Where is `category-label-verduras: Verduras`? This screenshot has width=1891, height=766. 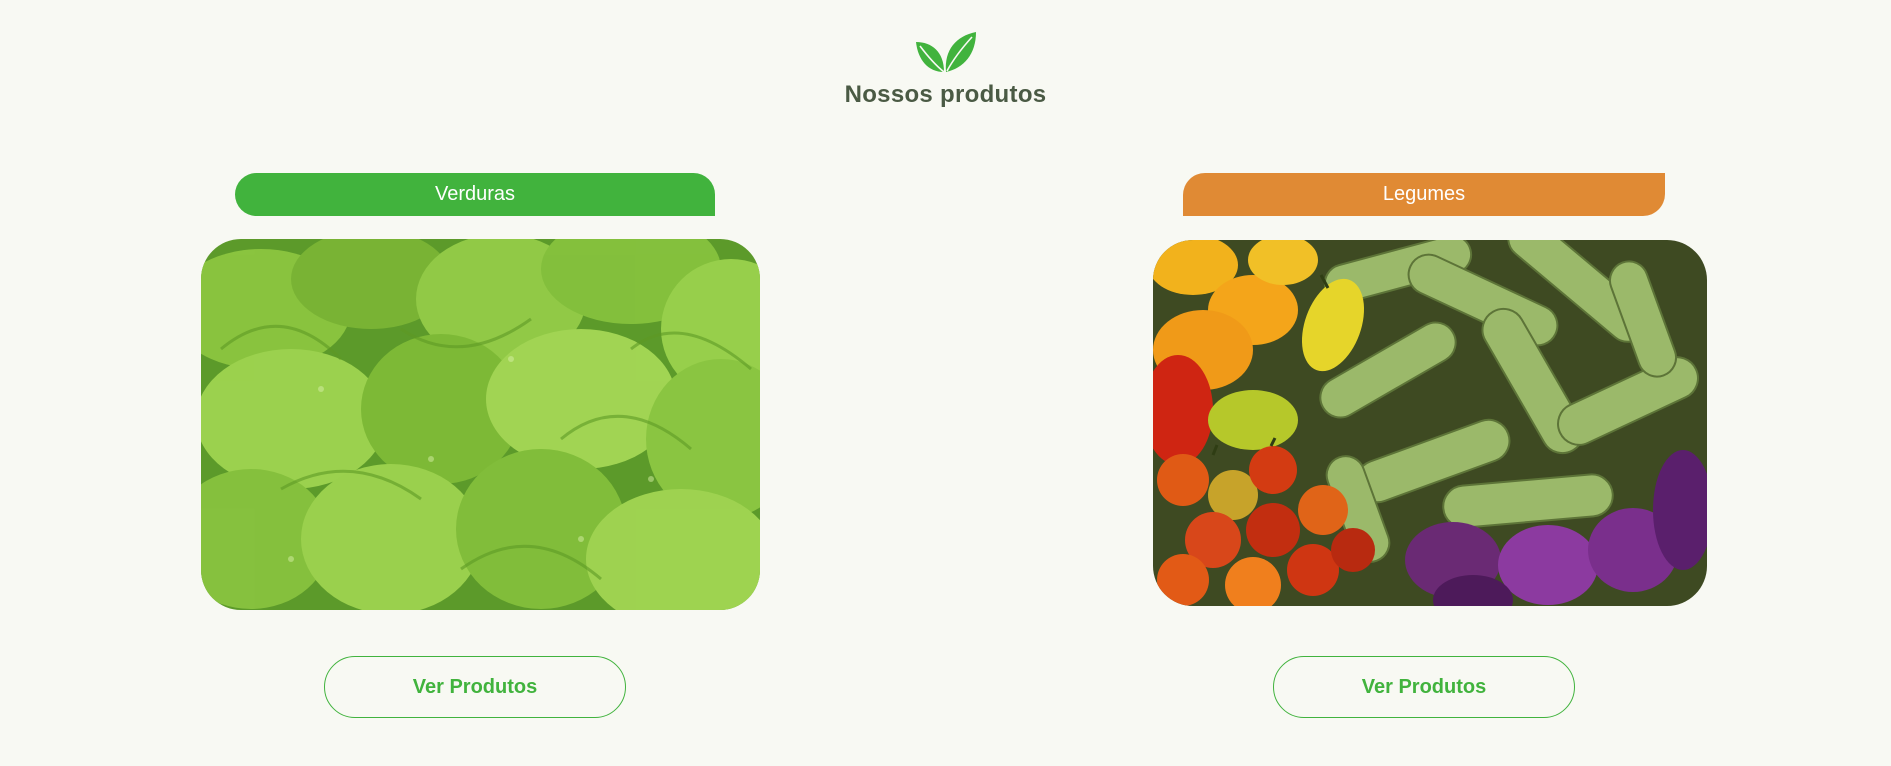 category-label-verduras: Verduras is located at coordinates (475, 194).